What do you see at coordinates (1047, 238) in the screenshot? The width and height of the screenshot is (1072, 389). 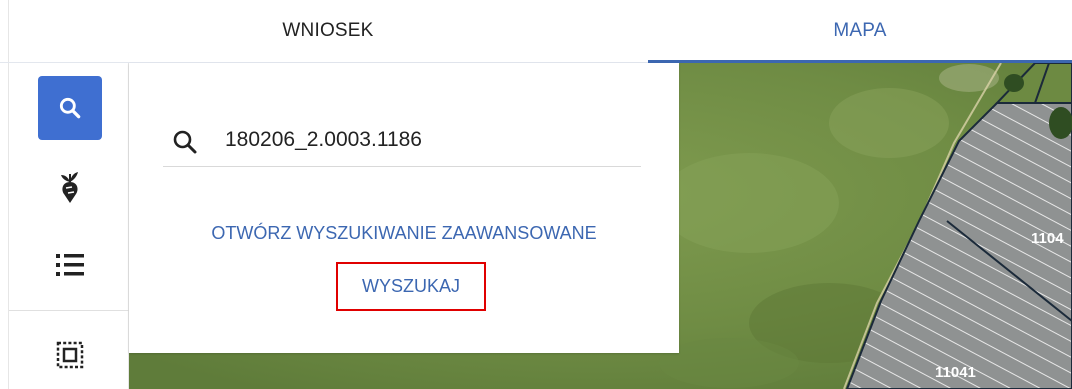 I see `parcel-label-1104: 1104` at bounding box center [1047, 238].